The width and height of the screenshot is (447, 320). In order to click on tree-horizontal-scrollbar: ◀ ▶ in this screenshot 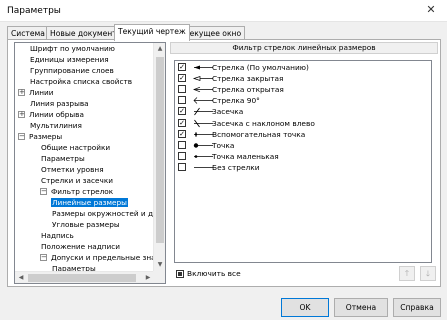, I will do `click(84, 277)`.